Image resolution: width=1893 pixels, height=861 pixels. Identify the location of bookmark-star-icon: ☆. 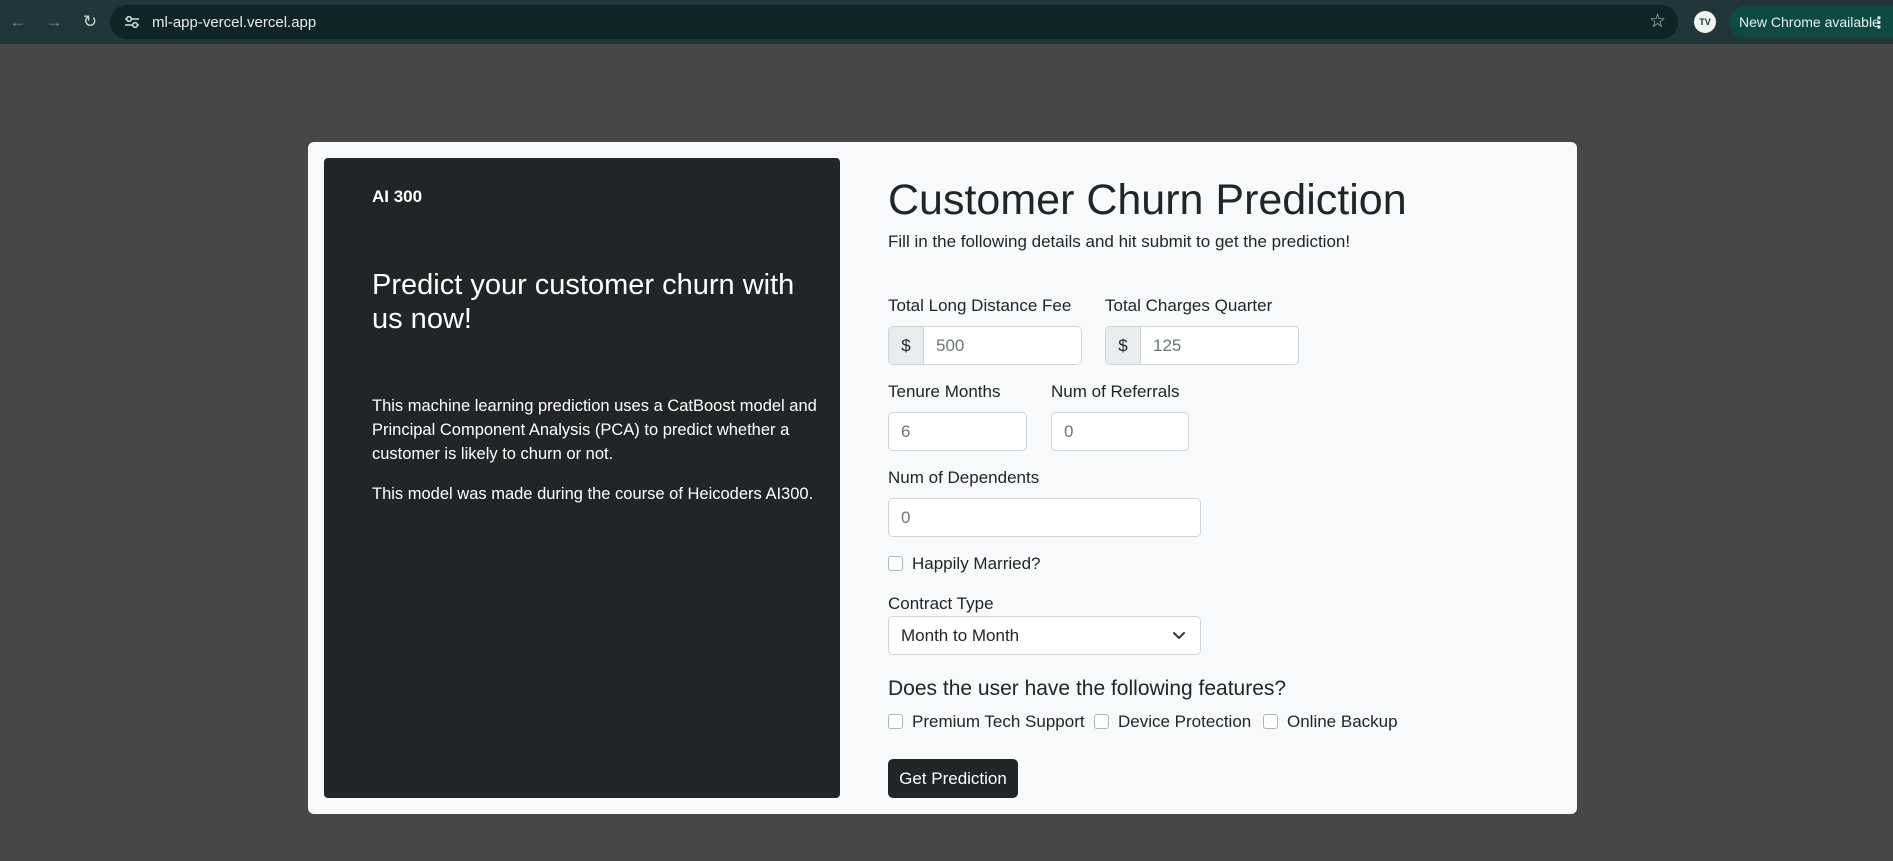
(1657, 21).